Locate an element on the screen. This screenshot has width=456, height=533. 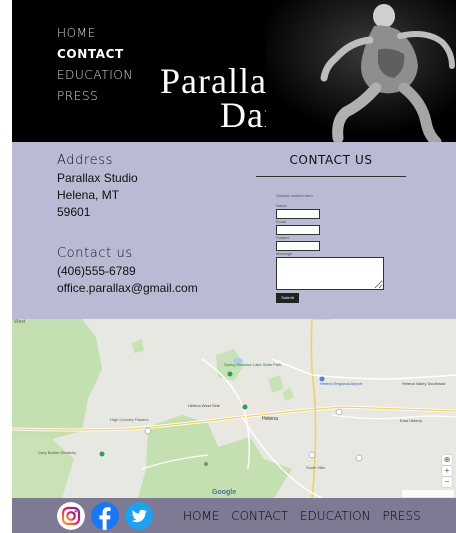
map-label-south-hills: South Hills is located at coordinates (315, 467).